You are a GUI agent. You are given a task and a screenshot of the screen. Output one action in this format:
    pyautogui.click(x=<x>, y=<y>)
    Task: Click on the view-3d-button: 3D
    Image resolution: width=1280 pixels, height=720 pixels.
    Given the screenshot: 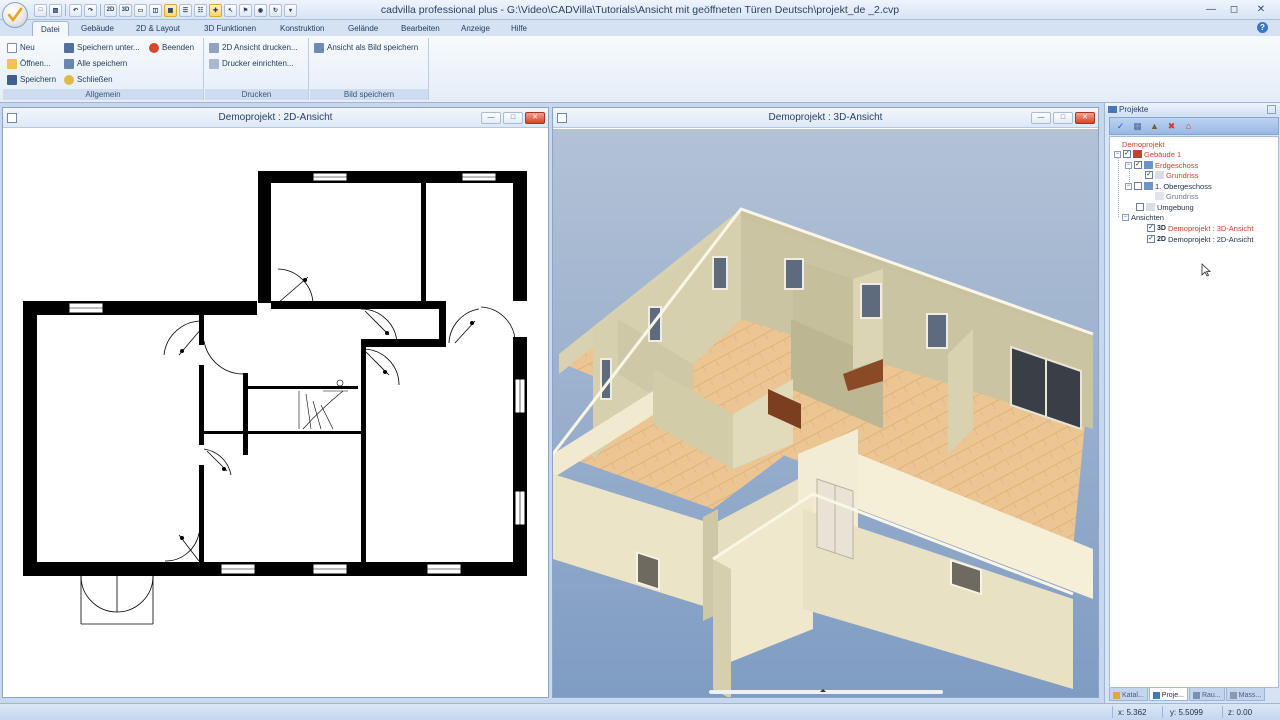 What is the action you would take?
    pyautogui.click(x=125, y=10)
    